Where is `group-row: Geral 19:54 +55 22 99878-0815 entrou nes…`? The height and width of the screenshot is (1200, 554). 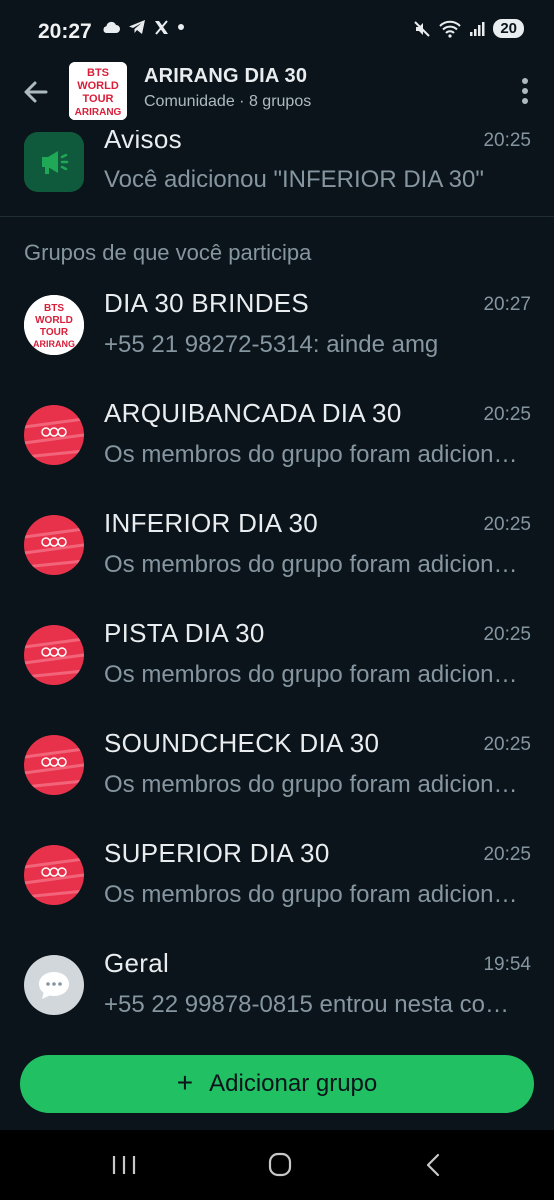
group-row: Geral 19:54 +55 22 99878-0815 entrou nes… is located at coordinates (277, 992).